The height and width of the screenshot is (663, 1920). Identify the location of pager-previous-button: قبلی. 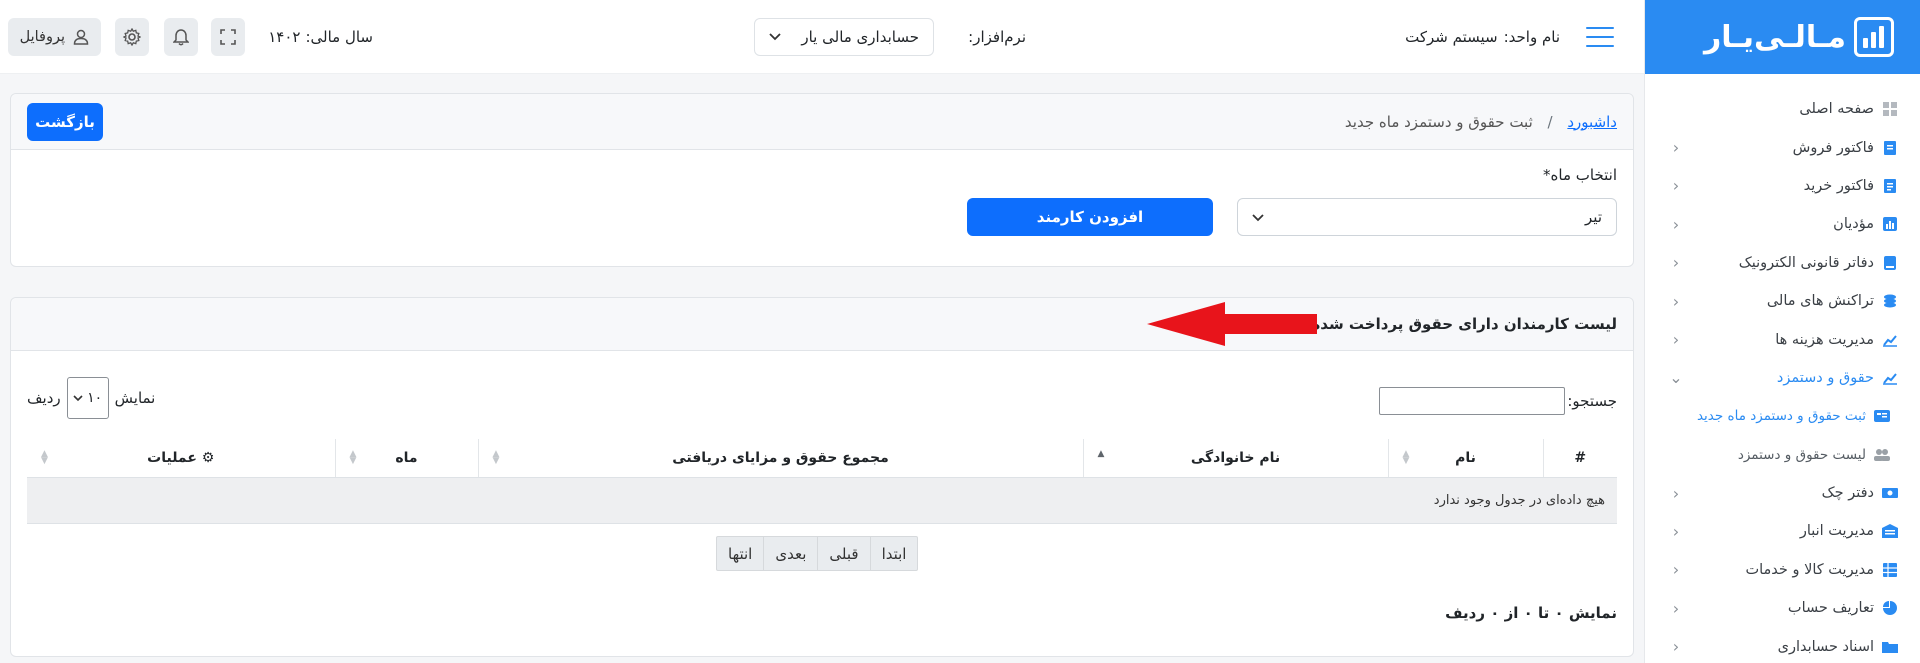
(843, 553).